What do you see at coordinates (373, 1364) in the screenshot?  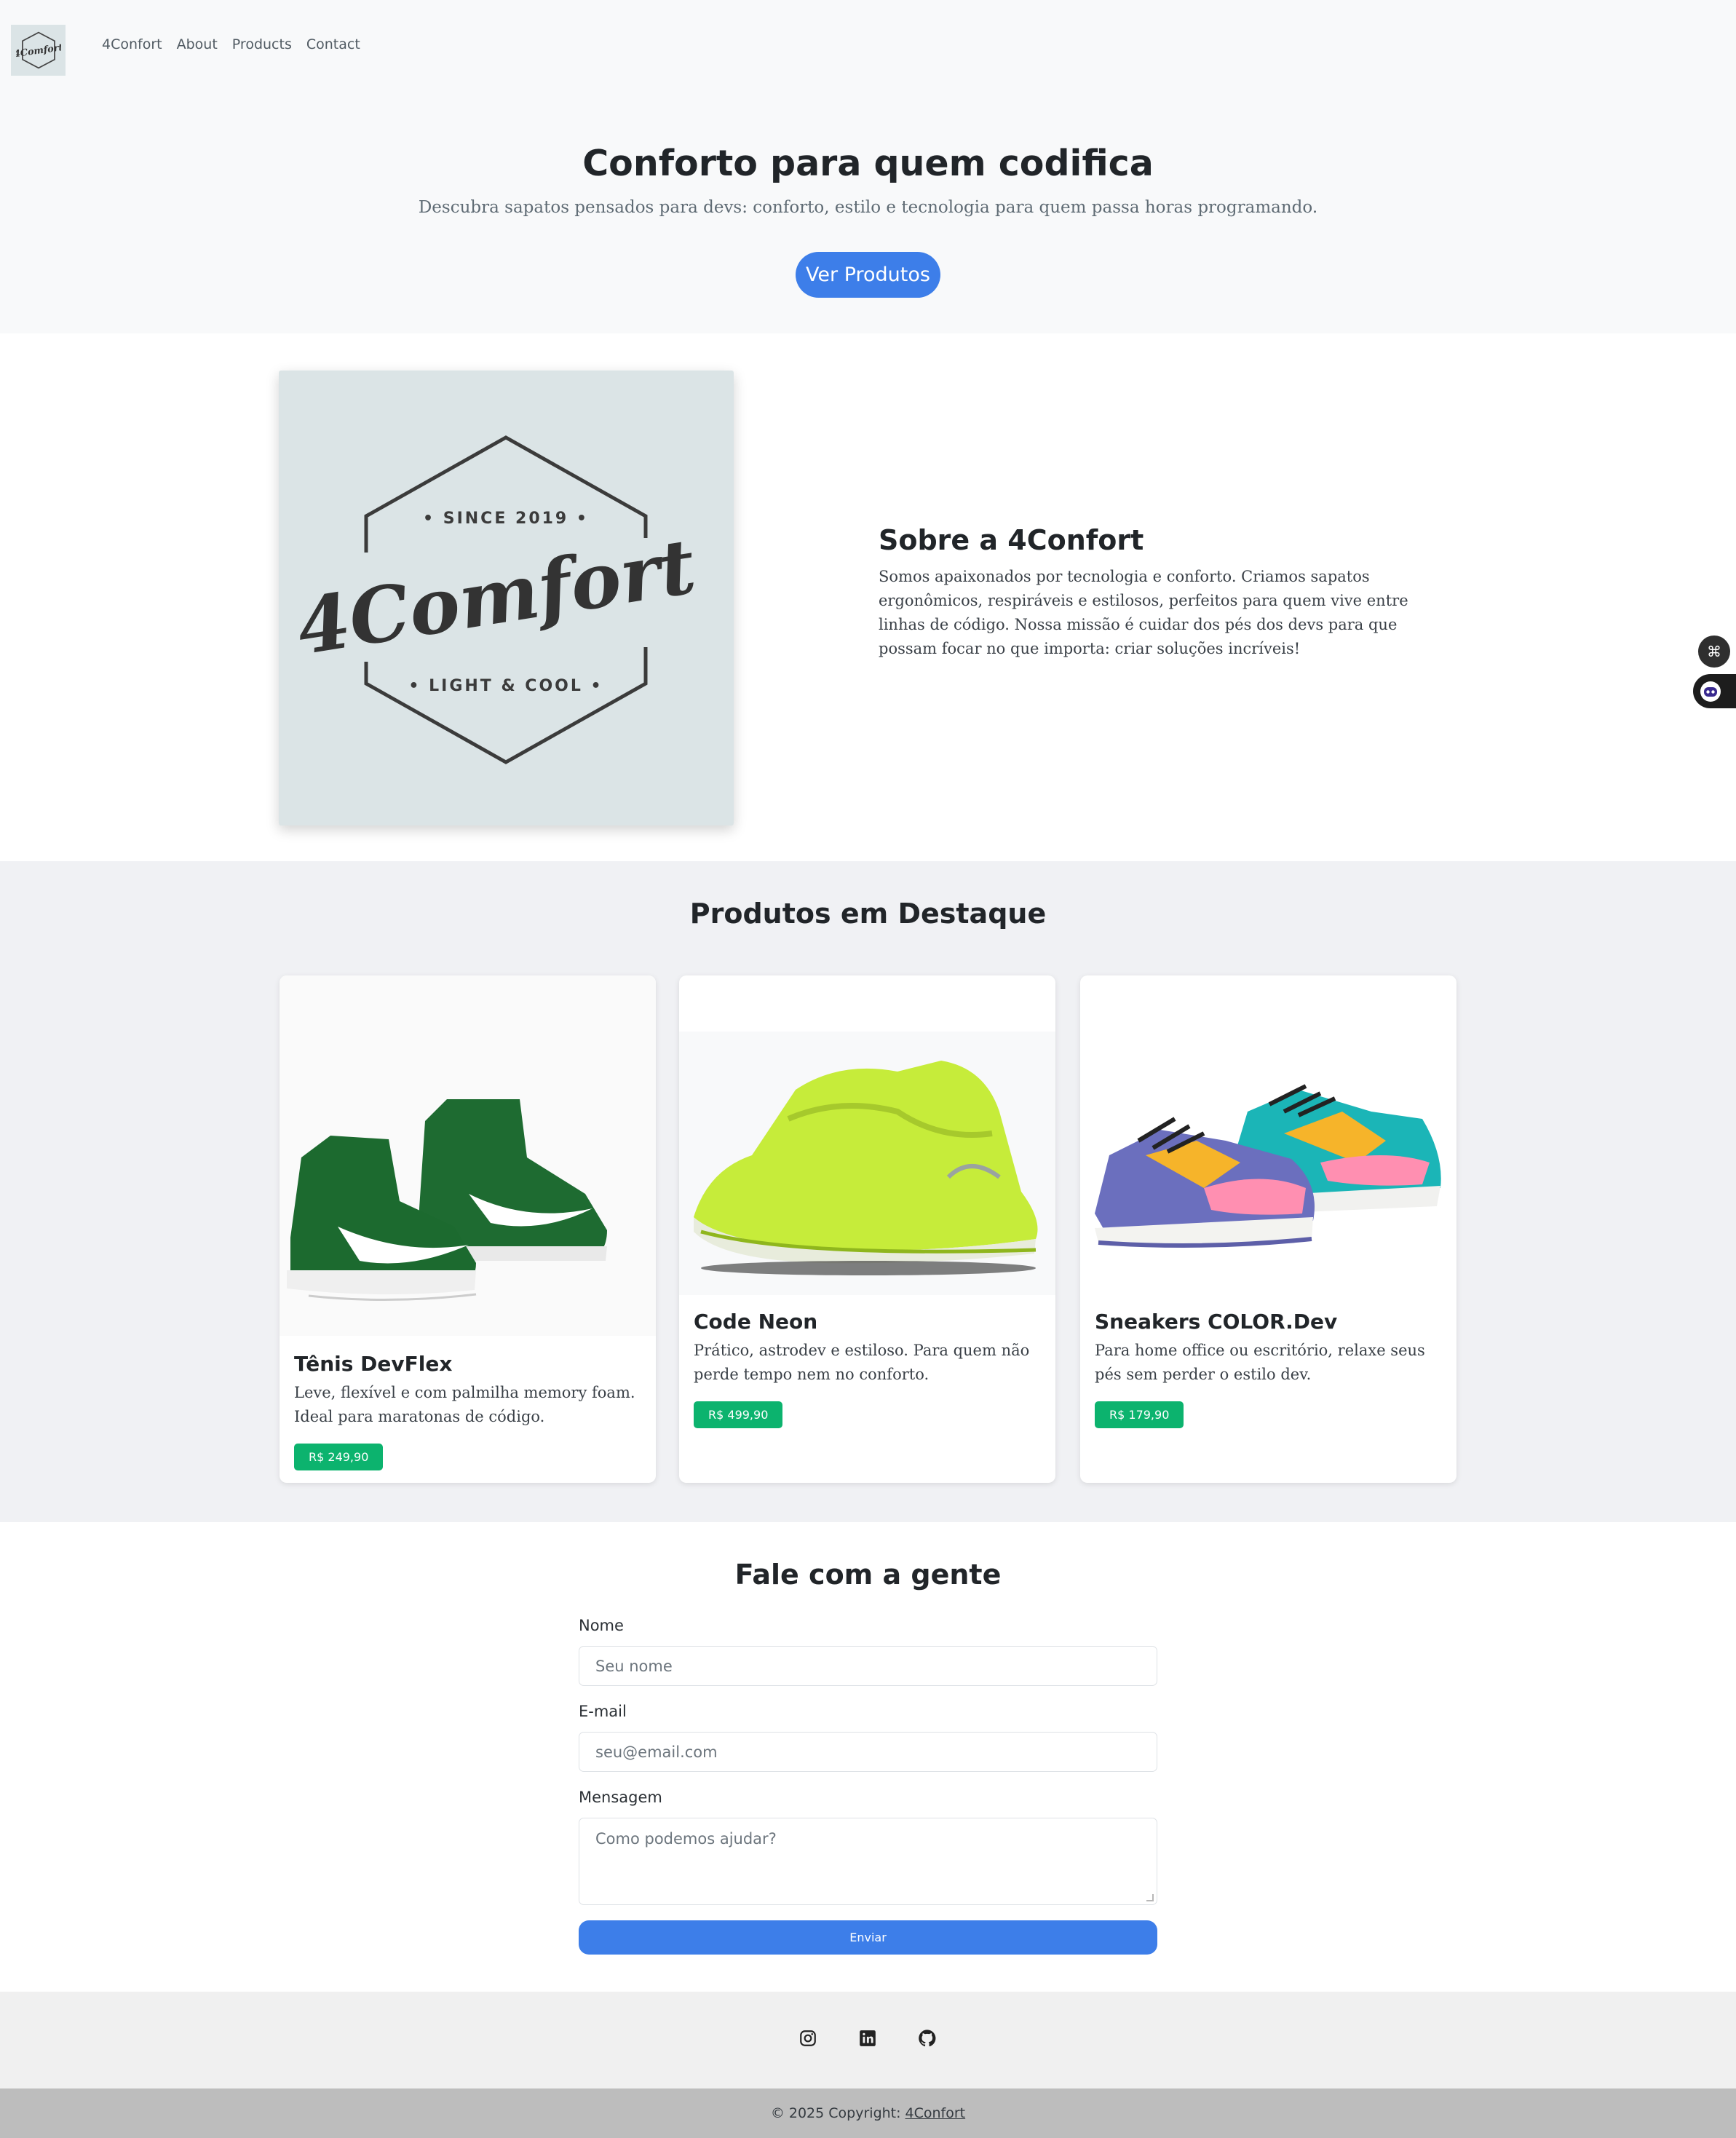 I see `product-name: Tênis DevFlex` at bounding box center [373, 1364].